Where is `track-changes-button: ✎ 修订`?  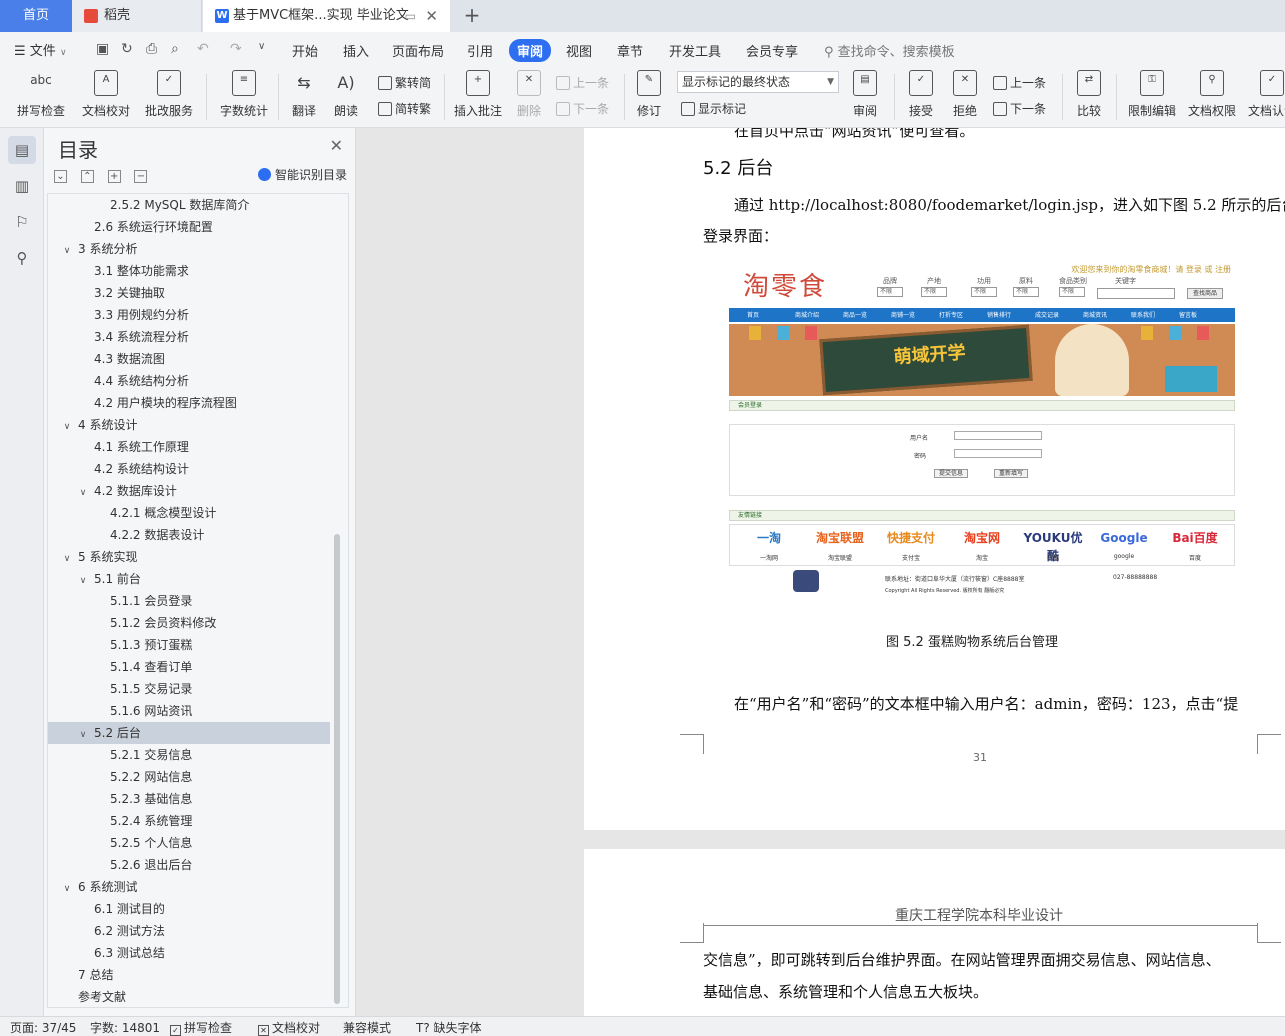
track-changes-button: ✎ 修订 is located at coordinates (649, 94).